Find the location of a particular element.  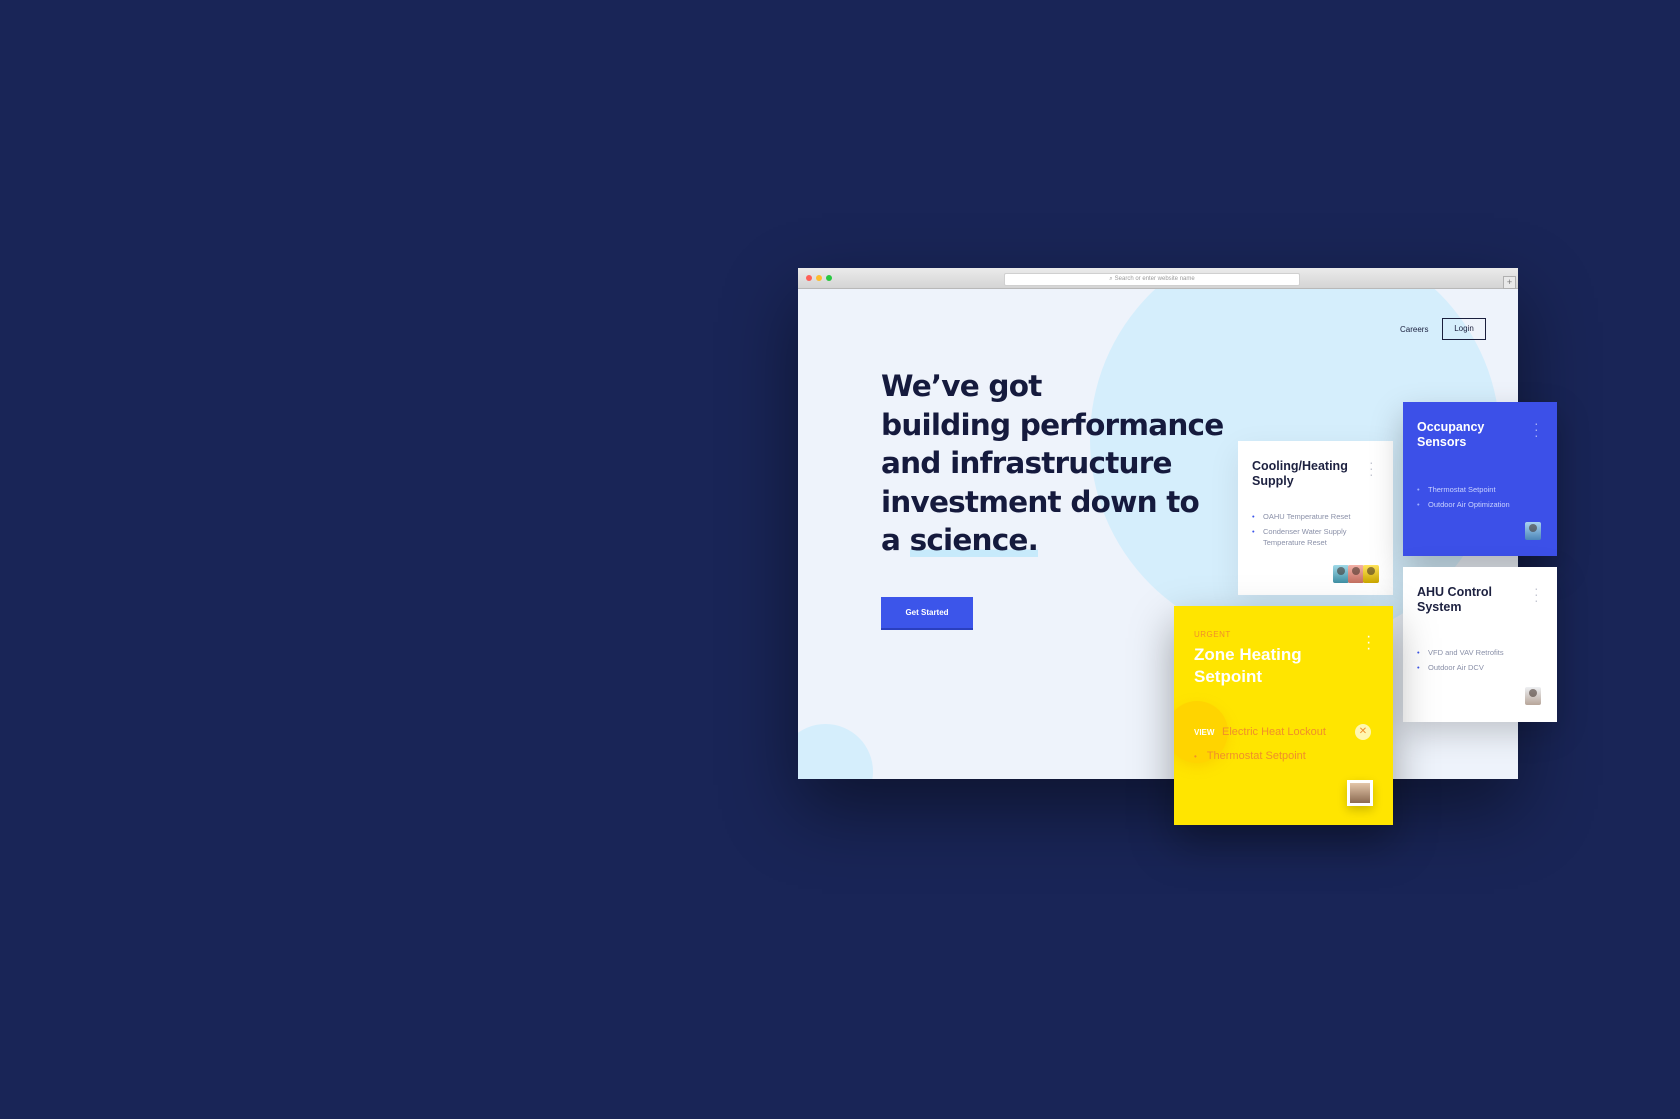

address-placeholder: Search or enter website name is located at coordinates (1154, 279).